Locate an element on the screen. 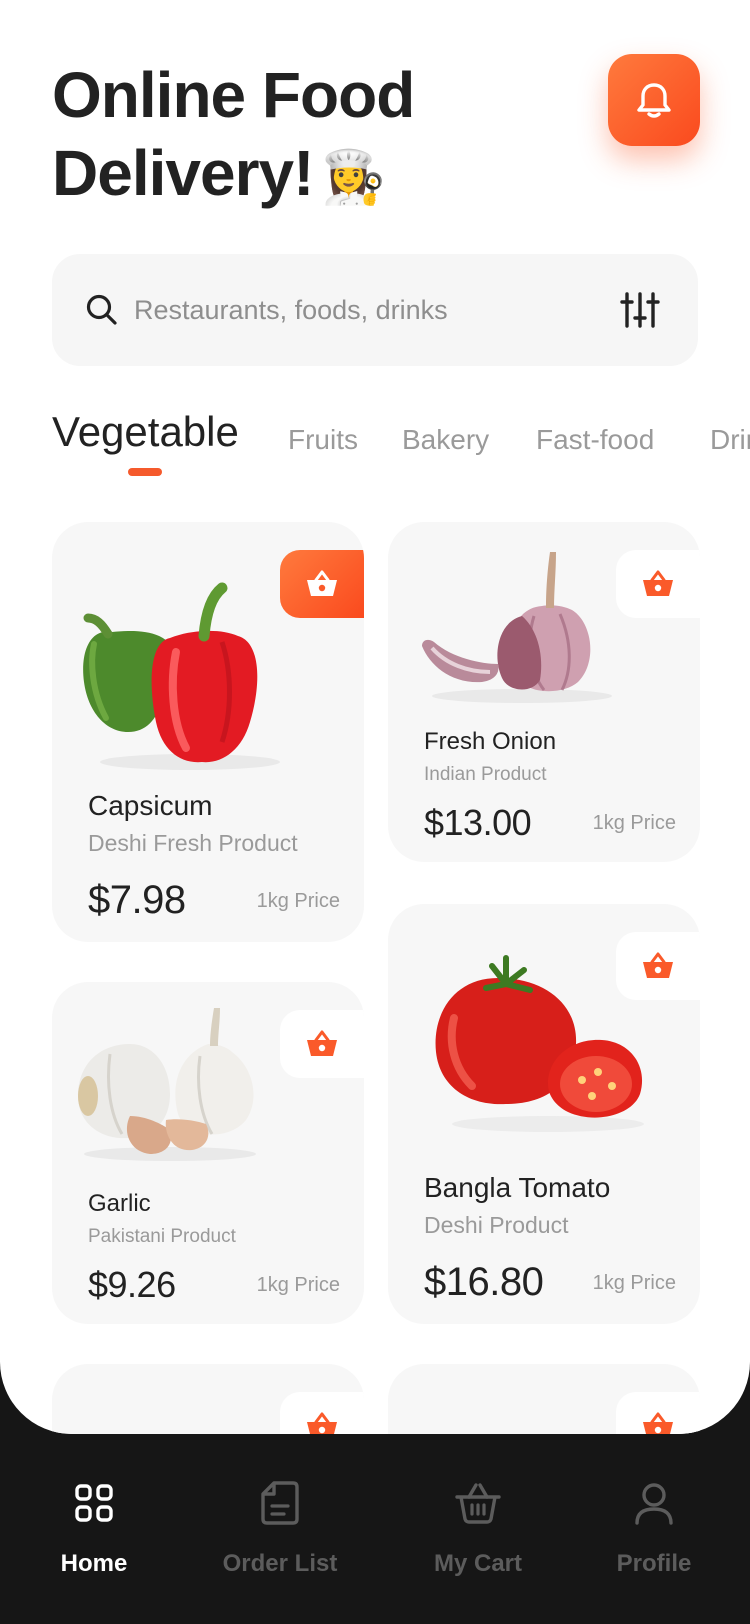  page-title: Online Food Delivery! 👩‍🍳 is located at coordinates (282, 136).